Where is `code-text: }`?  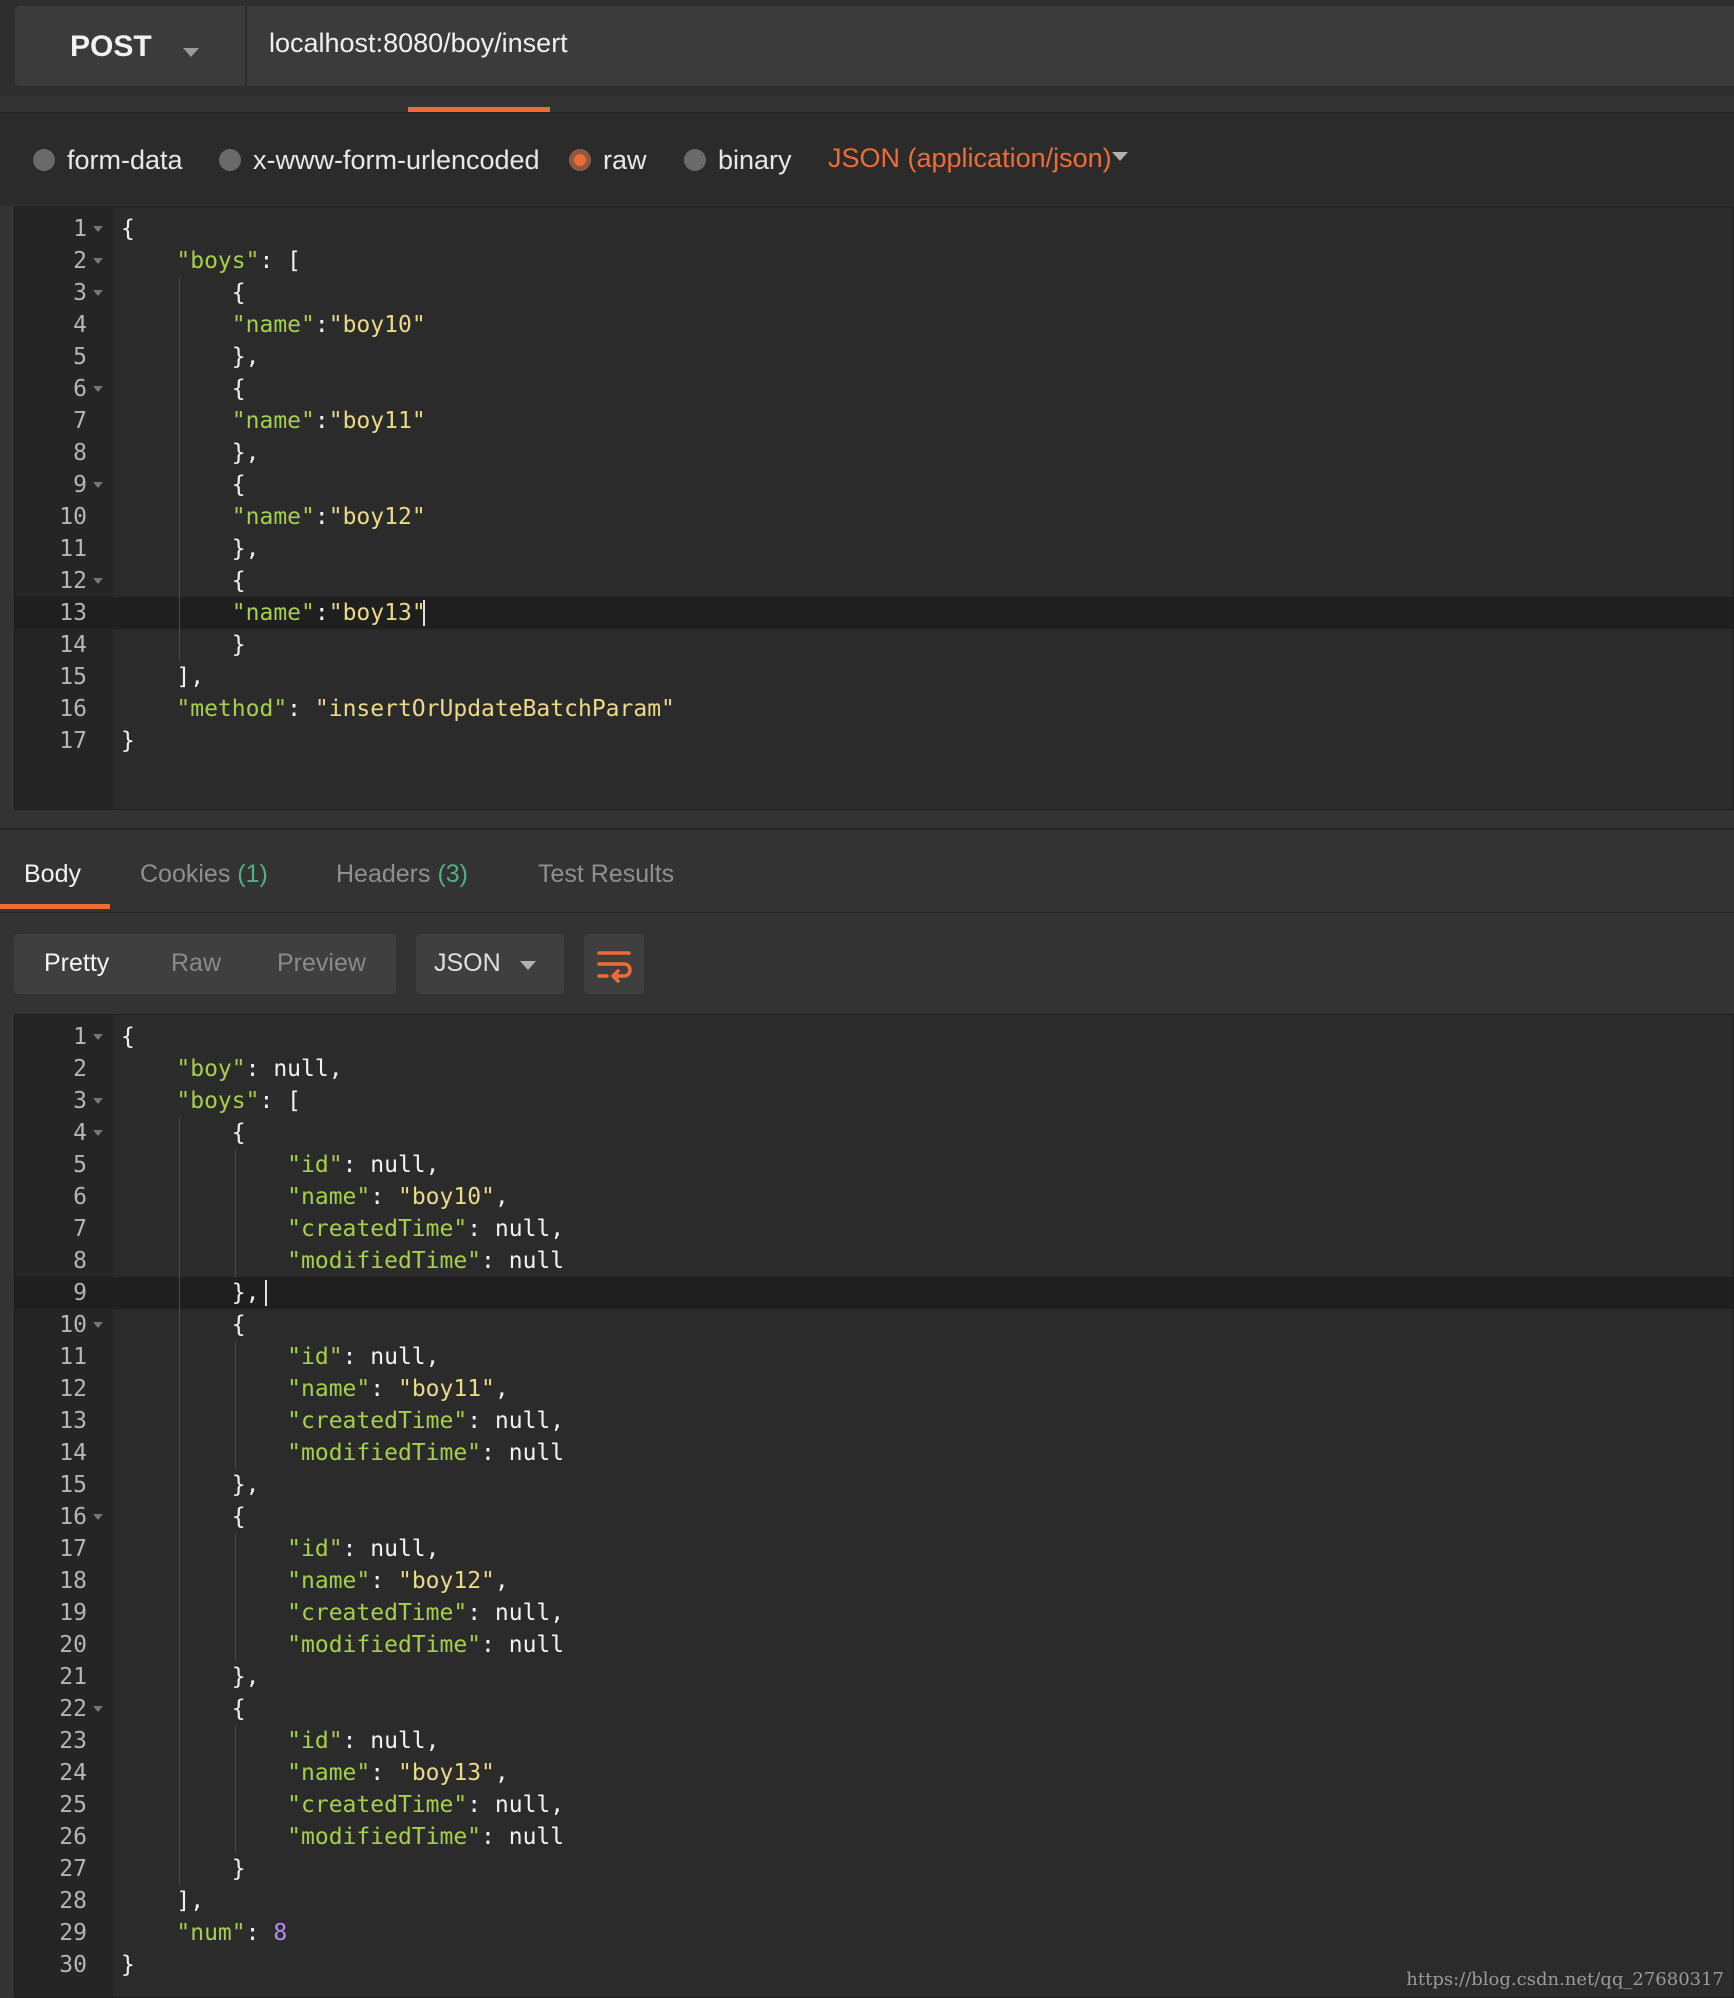 code-text: } is located at coordinates (128, 741).